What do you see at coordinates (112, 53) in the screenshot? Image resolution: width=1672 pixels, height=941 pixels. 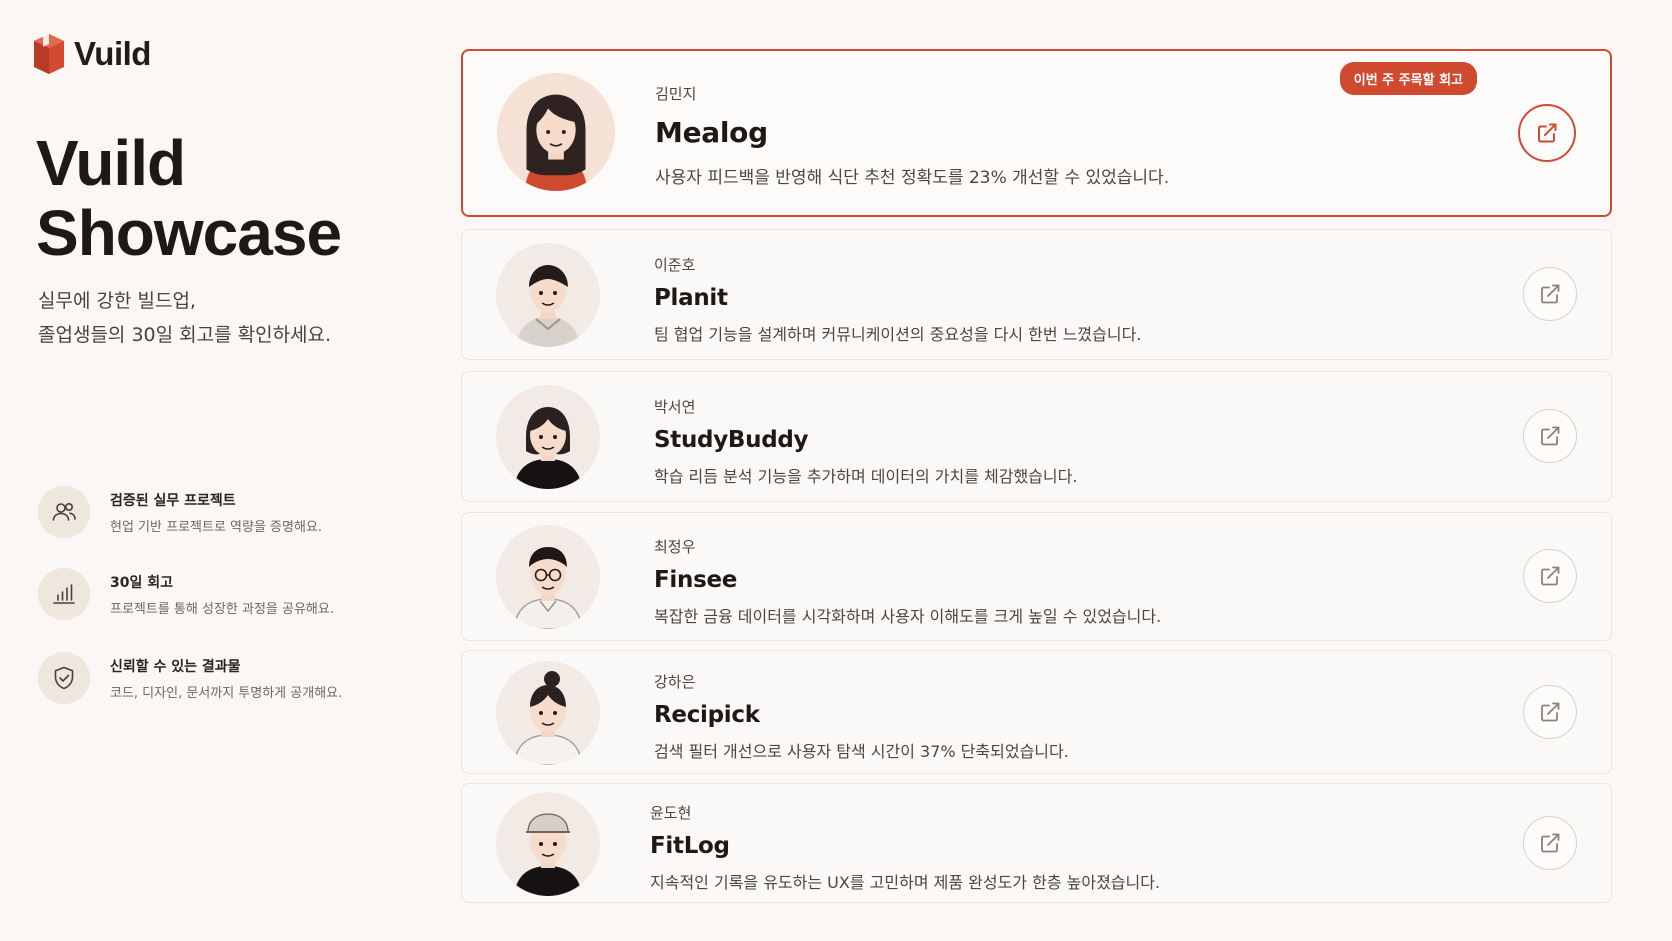 I see `brand-name: Vuild` at bounding box center [112, 53].